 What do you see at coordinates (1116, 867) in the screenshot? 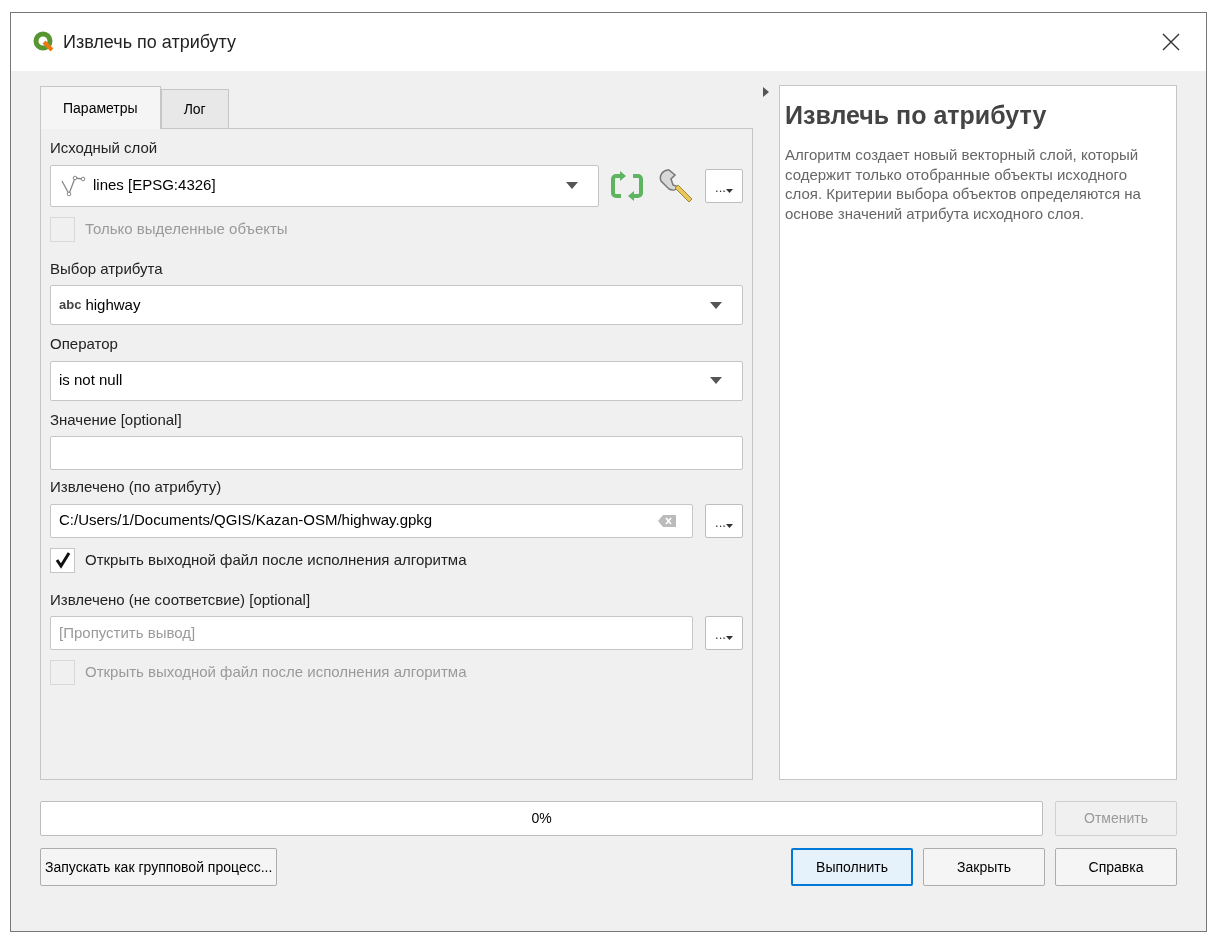
I see `dialog-button: Справка` at bounding box center [1116, 867].